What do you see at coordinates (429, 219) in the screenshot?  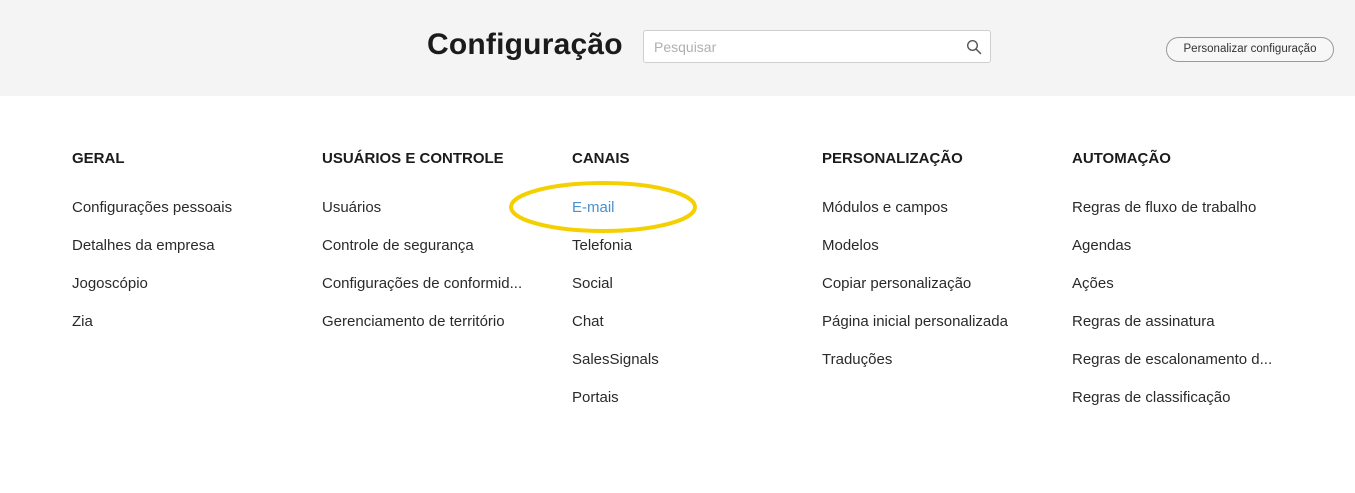 I see `setting-link-usuarios: Usuários` at bounding box center [429, 219].